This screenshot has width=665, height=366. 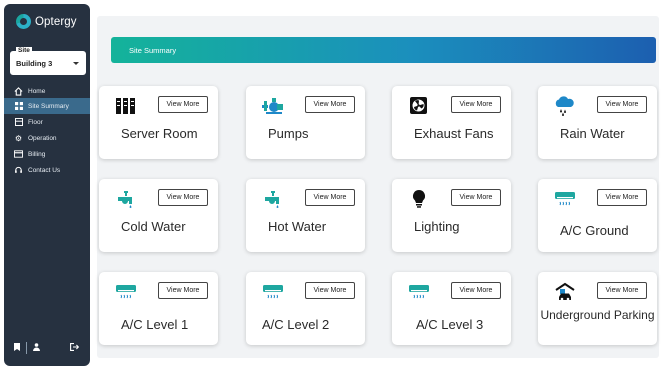 What do you see at coordinates (18, 154) in the screenshot?
I see `billing-card-icon` at bounding box center [18, 154].